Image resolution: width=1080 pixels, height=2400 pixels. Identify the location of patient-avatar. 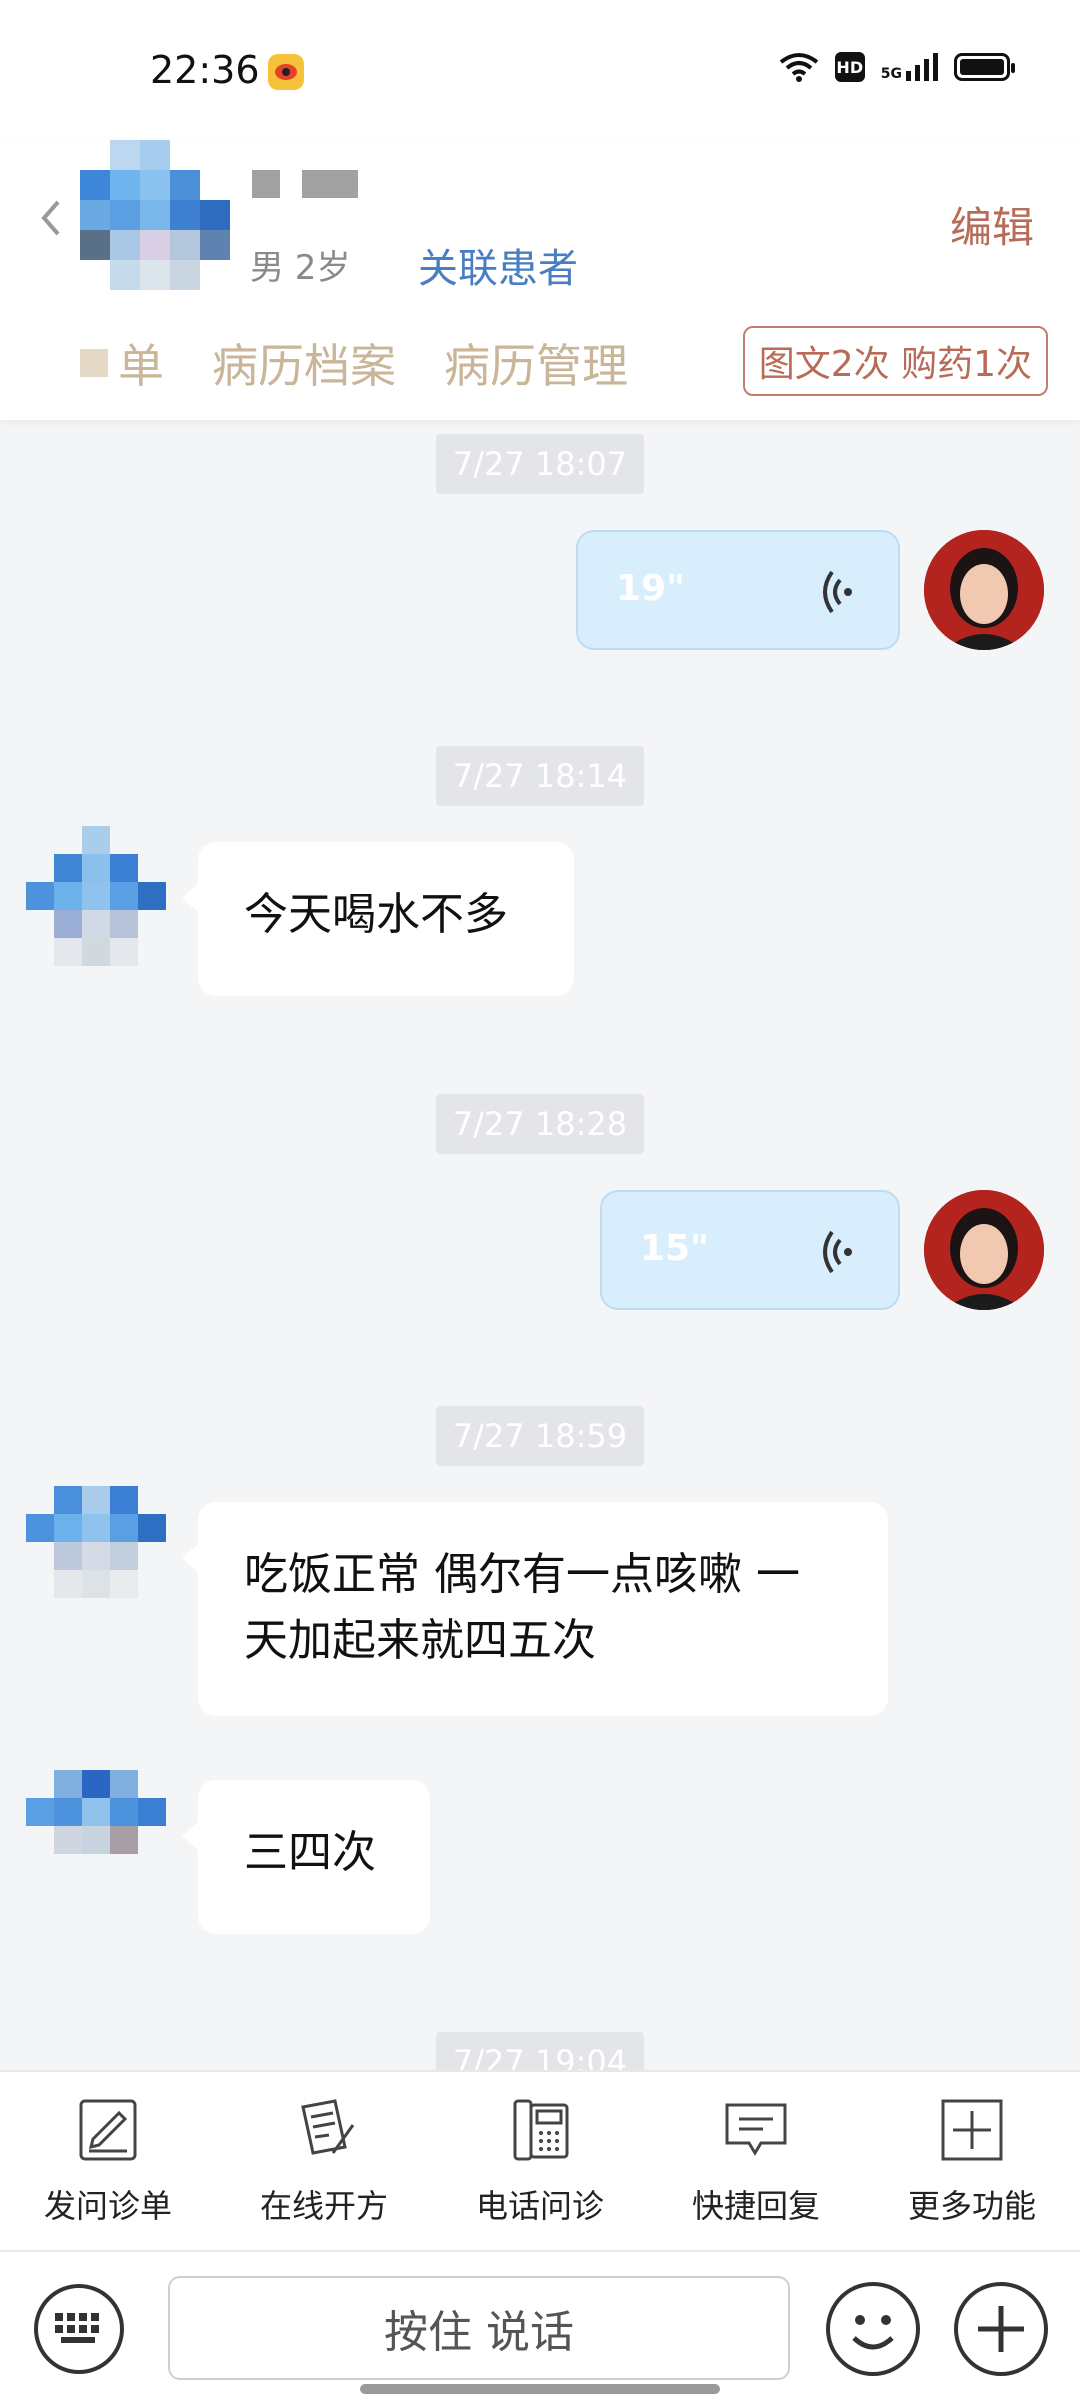
(155, 215).